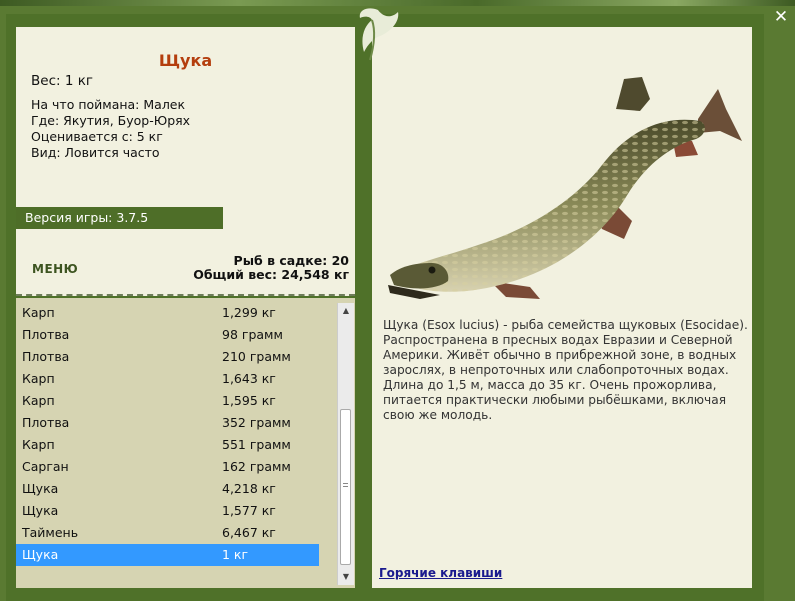 This screenshot has height=601, width=795. Describe the element at coordinates (249, 488) in the screenshot. I see `catch-fish-weight: 4,218 кг` at that location.